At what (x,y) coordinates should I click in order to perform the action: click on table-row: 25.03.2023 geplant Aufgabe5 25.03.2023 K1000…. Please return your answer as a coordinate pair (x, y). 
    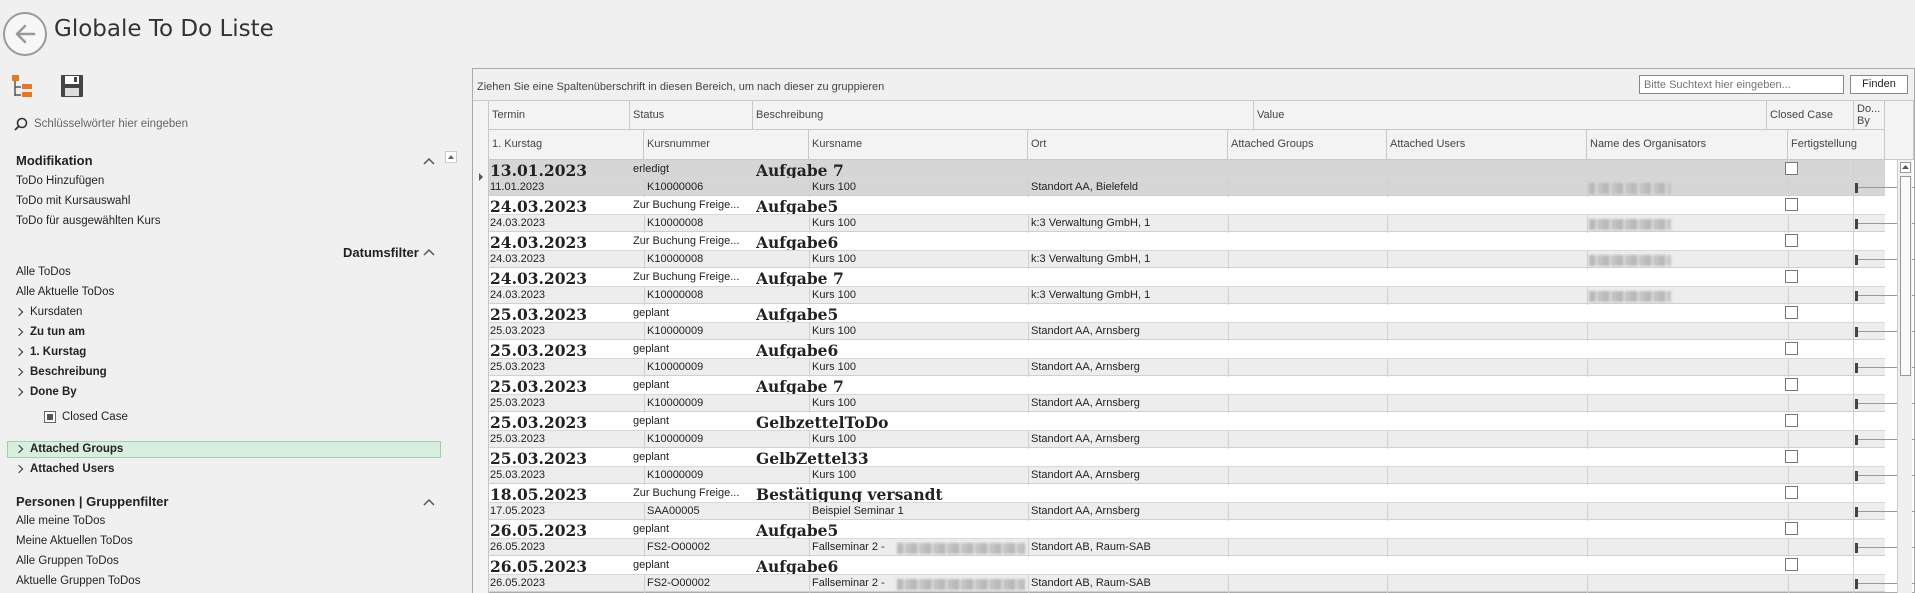
    Looking at the image, I should click on (1202, 322).